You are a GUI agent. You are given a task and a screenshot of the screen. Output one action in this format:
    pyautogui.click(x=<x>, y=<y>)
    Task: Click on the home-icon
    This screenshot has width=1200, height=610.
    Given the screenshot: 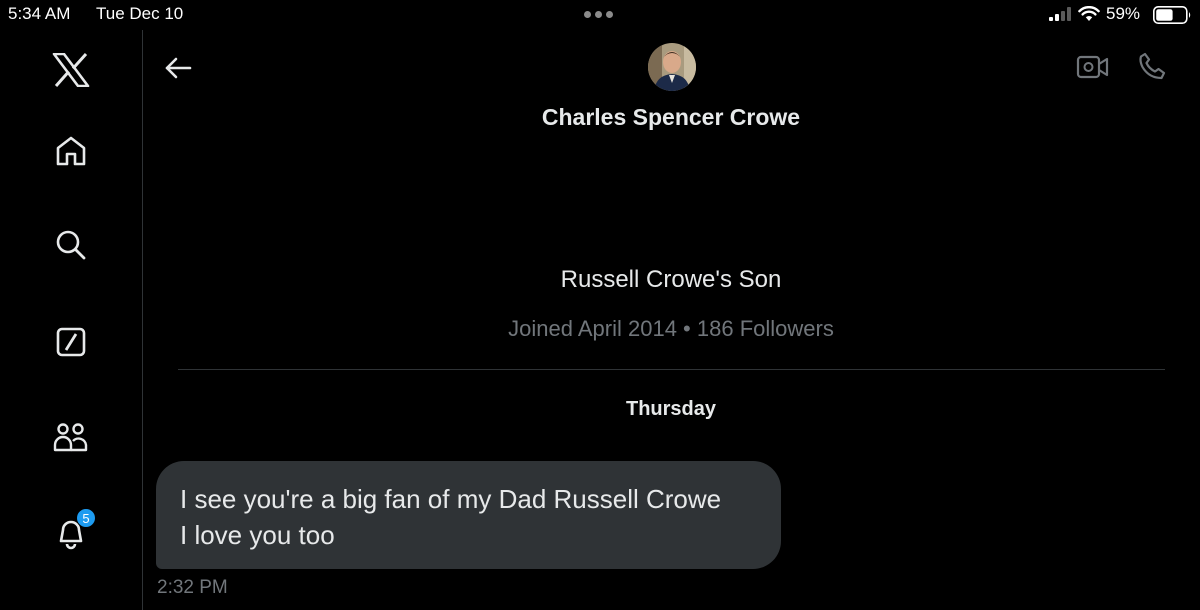 What is the action you would take?
    pyautogui.click(x=71, y=151)
    